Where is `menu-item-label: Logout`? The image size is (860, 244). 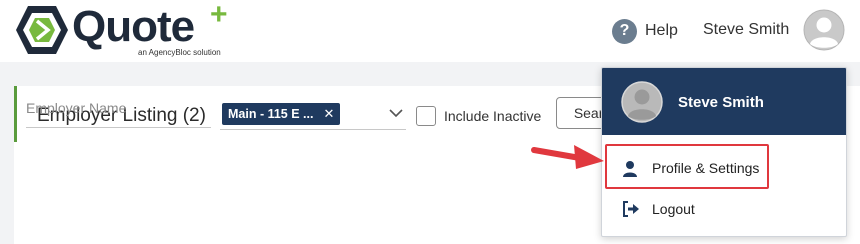 menu-item-label: Logout is located at coordinates (673, 209).